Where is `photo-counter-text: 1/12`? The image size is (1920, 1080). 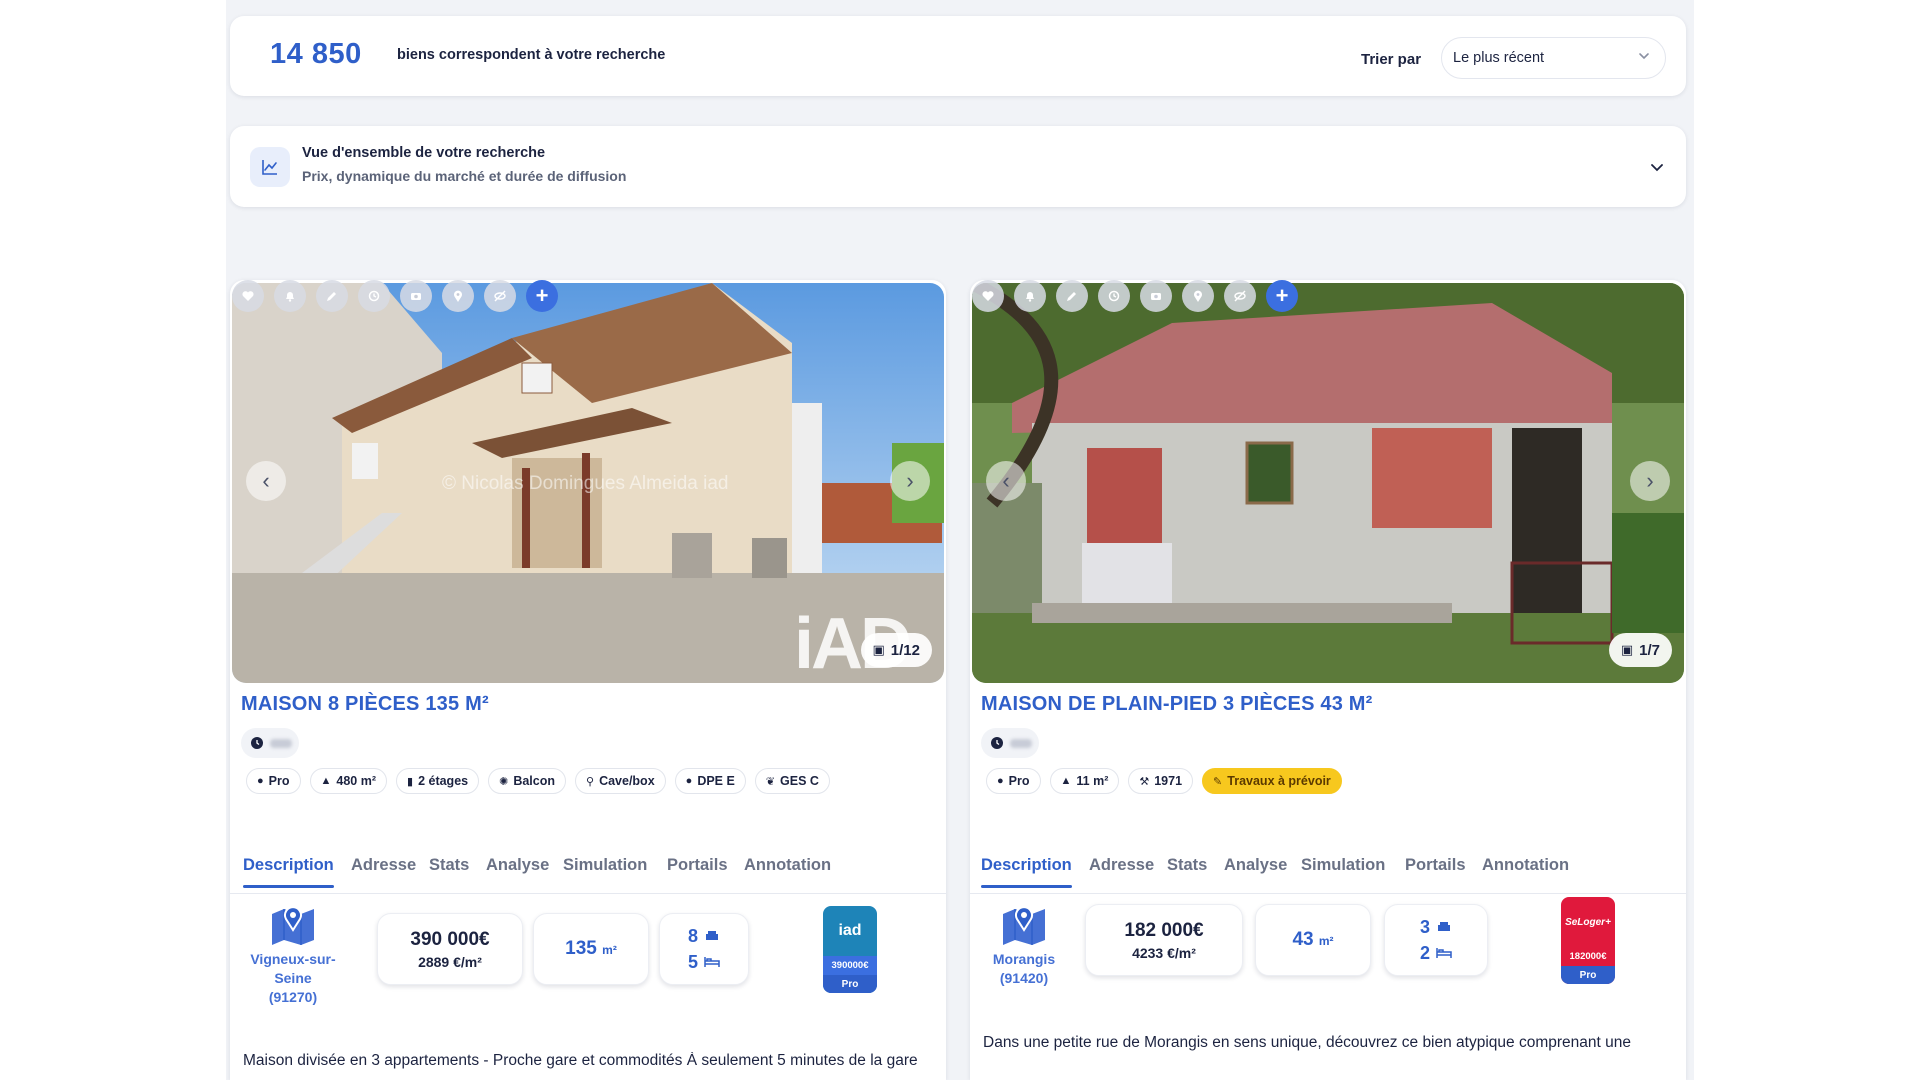
photo-counter-text: 1/12 is located at coordinates (905, 650).